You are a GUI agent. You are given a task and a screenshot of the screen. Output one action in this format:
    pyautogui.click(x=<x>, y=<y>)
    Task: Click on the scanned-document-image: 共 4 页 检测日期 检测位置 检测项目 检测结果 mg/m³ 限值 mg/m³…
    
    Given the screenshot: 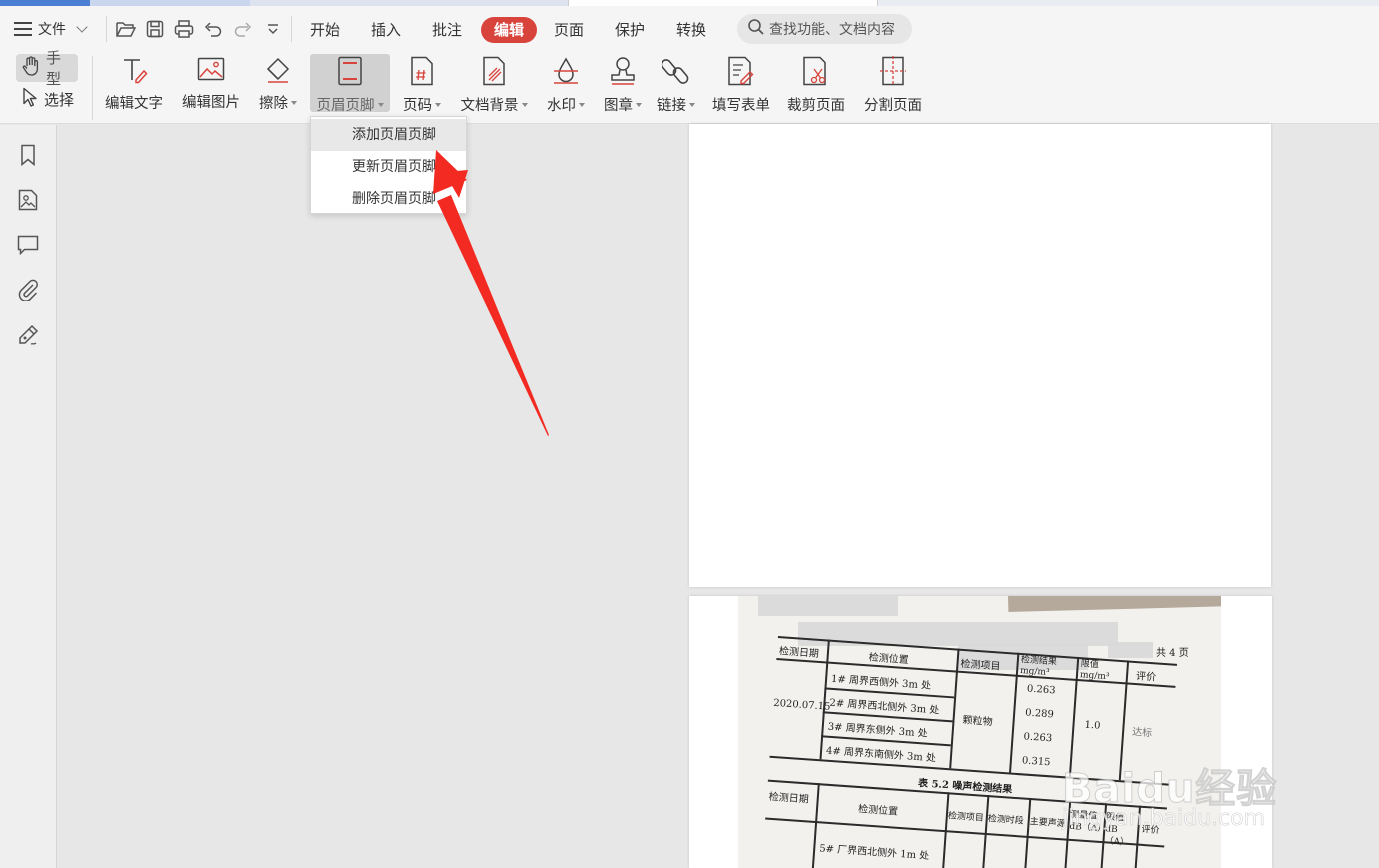 What is the action you would take?
    pyautogui.click(x=979, y=732)
    